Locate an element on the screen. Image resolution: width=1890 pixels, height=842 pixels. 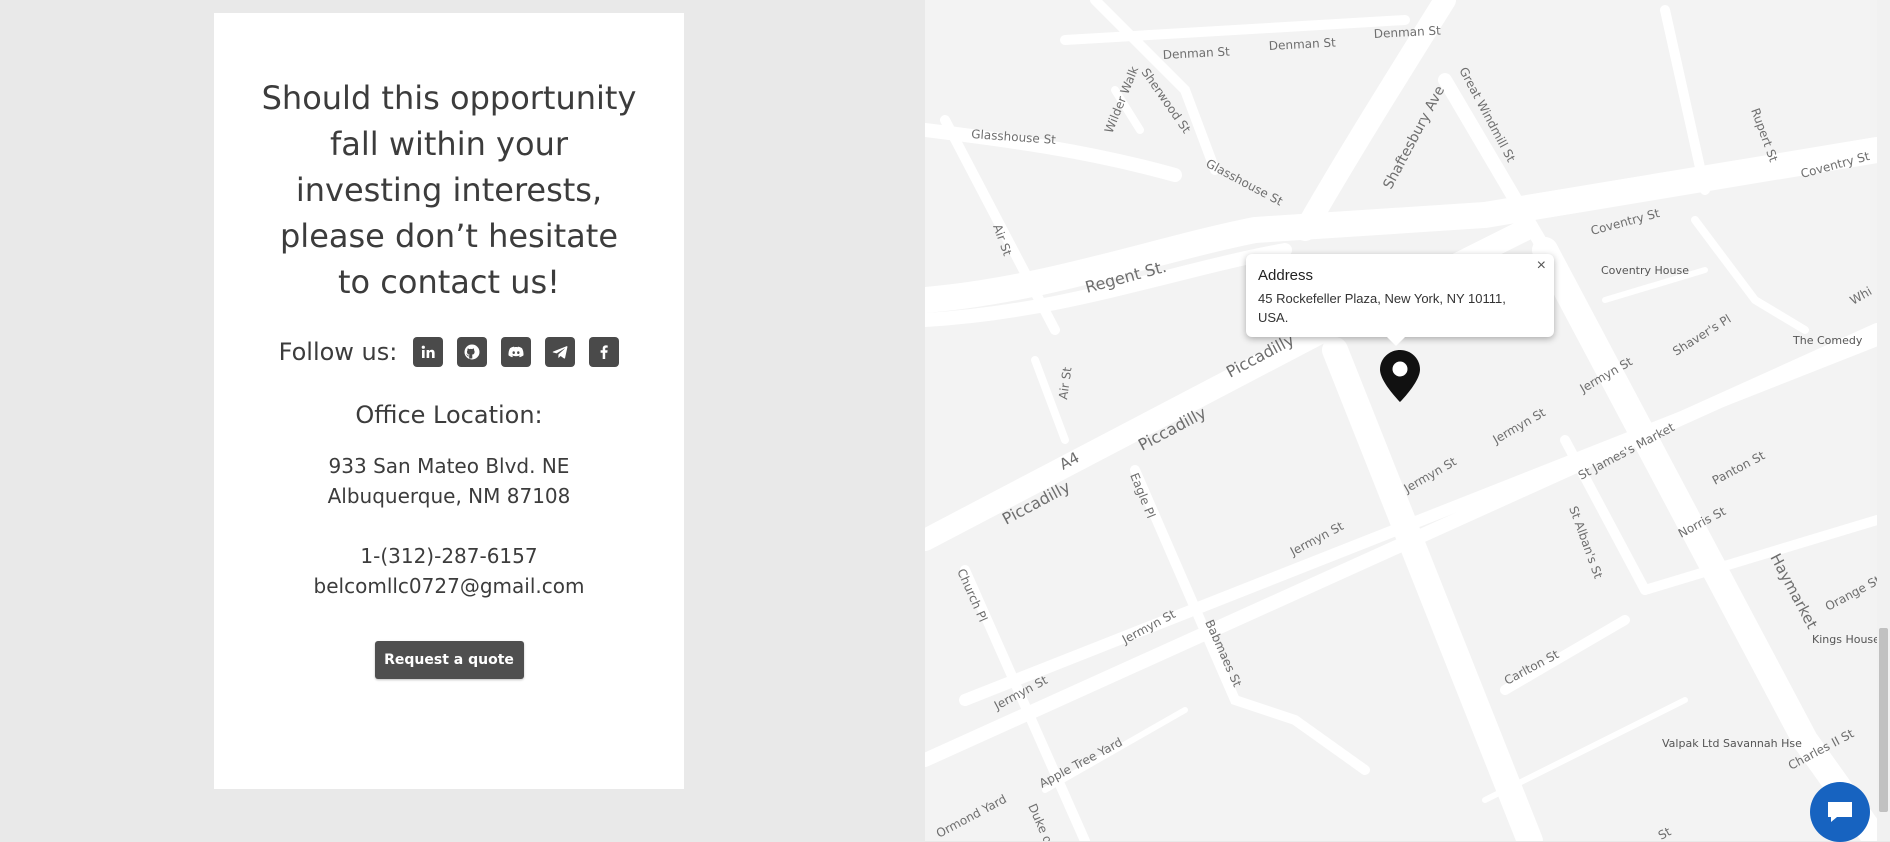
linkedin-icon is located at coordinates (428, 352).